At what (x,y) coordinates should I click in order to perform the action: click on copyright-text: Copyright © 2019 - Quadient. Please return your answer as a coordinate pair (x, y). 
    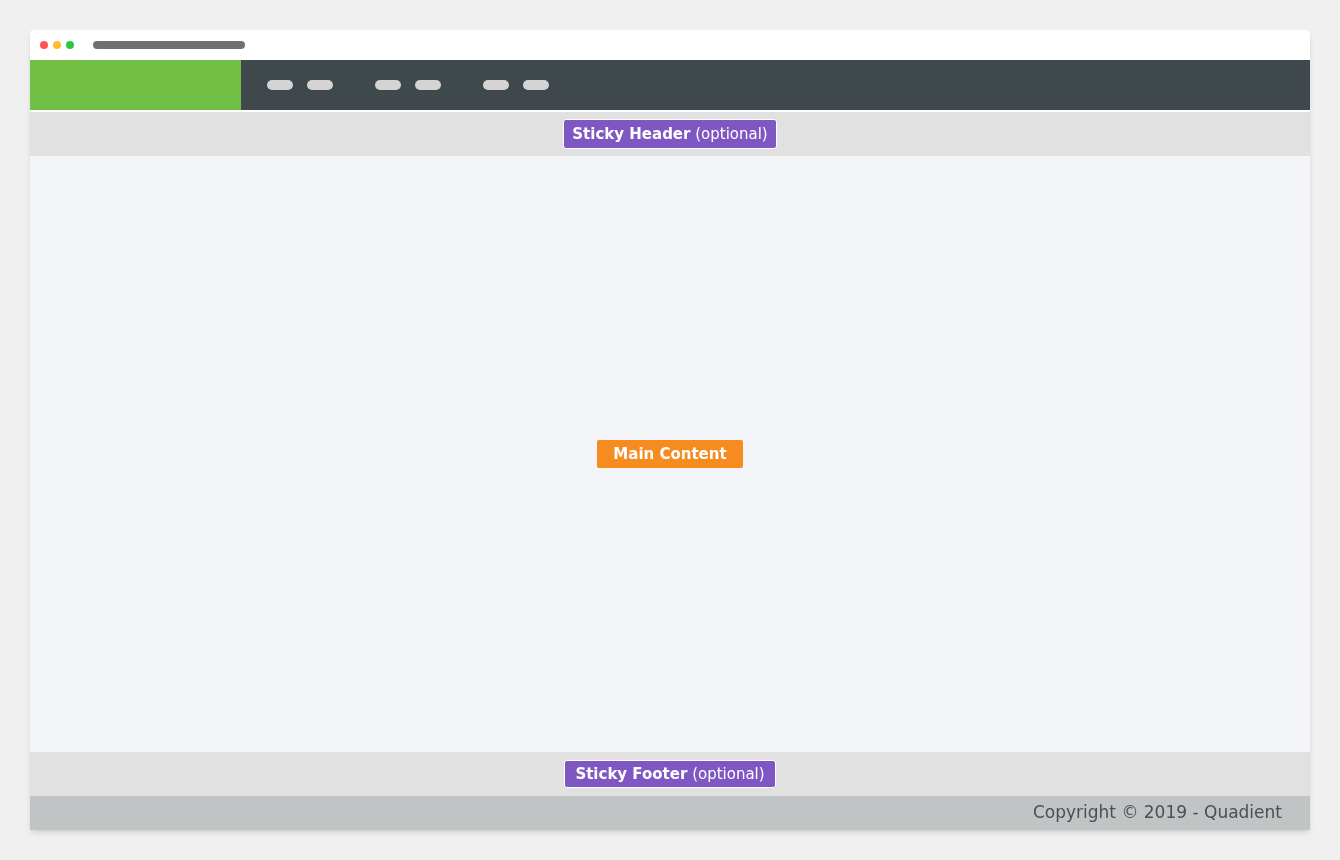
    Looking at the image, I should click on (1157, 813).